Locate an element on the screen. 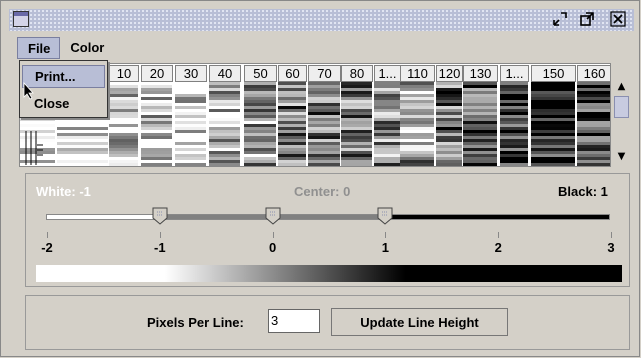  slider-tick-label: 3 is located at coordinates (611, 247).